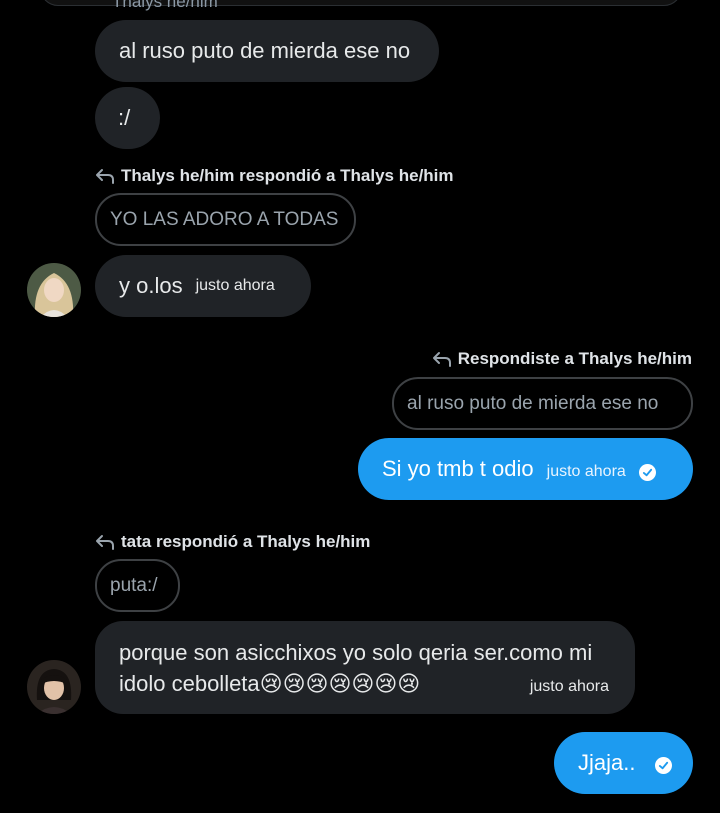 The width and height of the screenshot is (720, 813). What do you see at coordinates (574, 358) in the screenshot?
I see `reply-header-text: Respondiste a Thalys he/him` at bounding box center [574, 358].